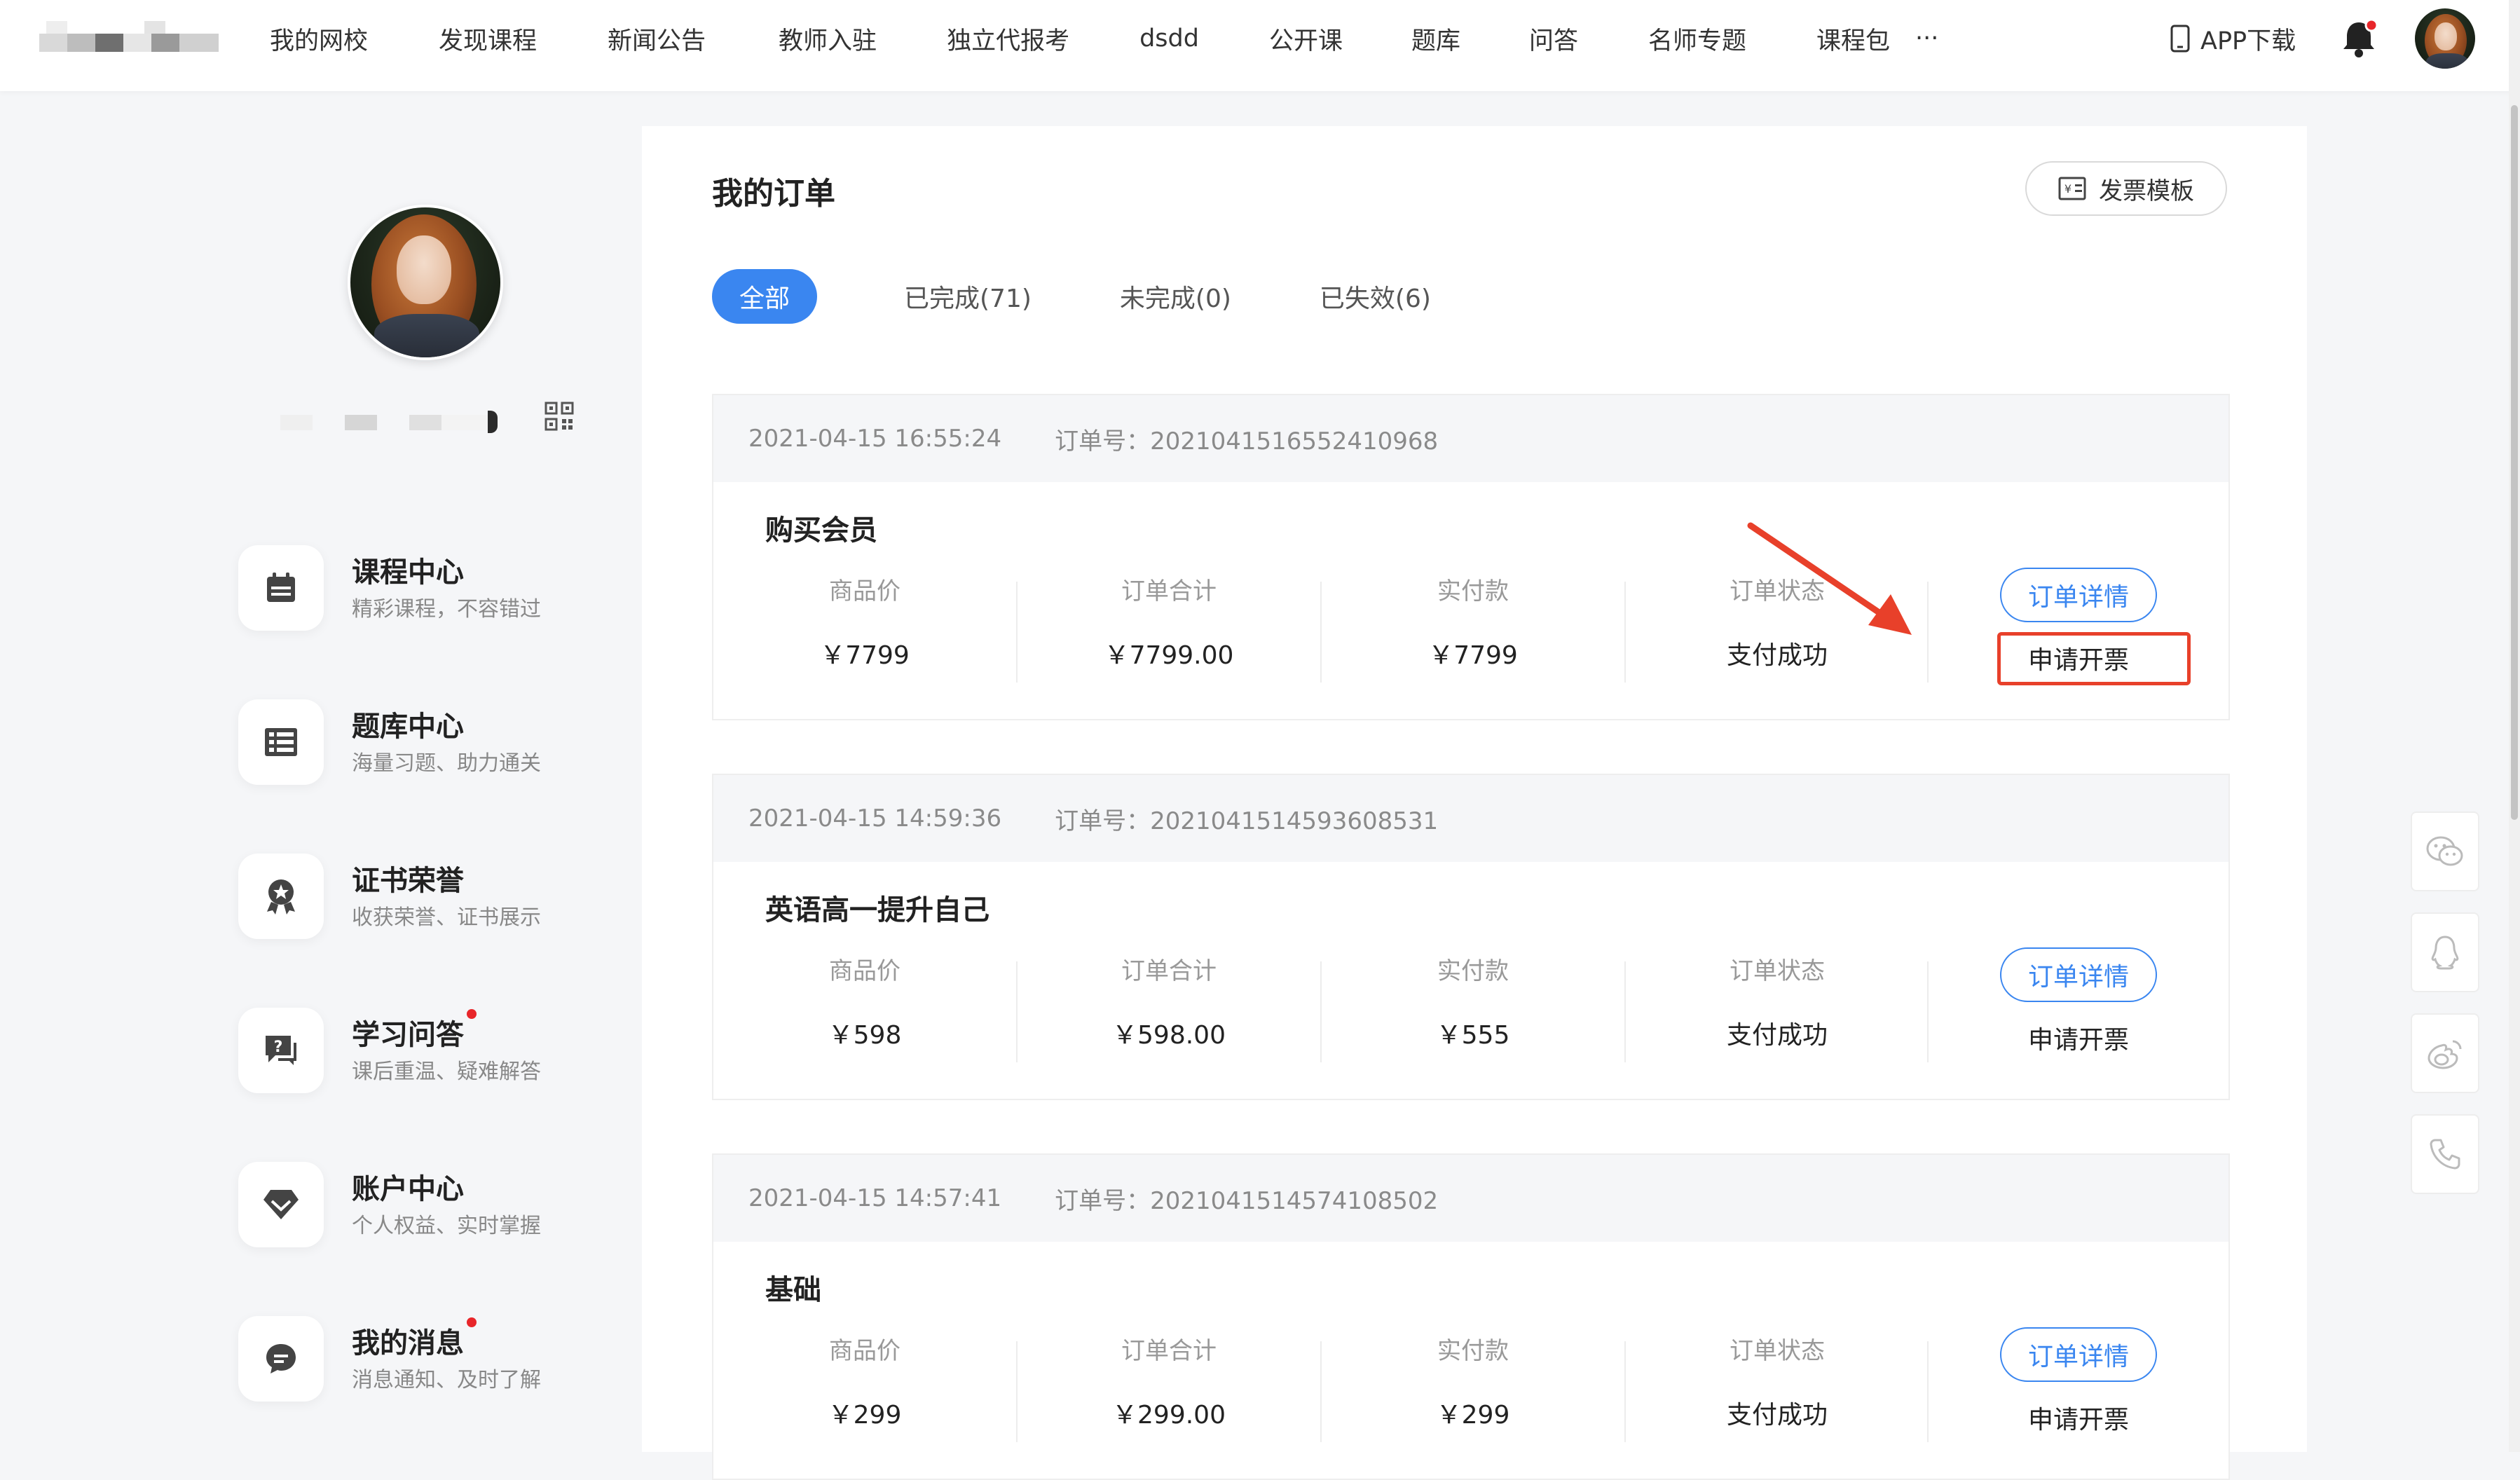  I want to click on order-number: 订单号：2021041514574108502, so click(1247, 1201).